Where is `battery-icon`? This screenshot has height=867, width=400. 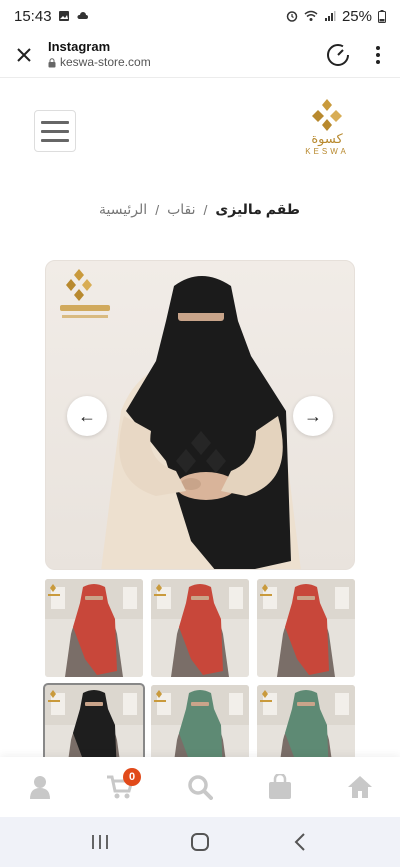
battery-icon is located at coordinates (382, 16).